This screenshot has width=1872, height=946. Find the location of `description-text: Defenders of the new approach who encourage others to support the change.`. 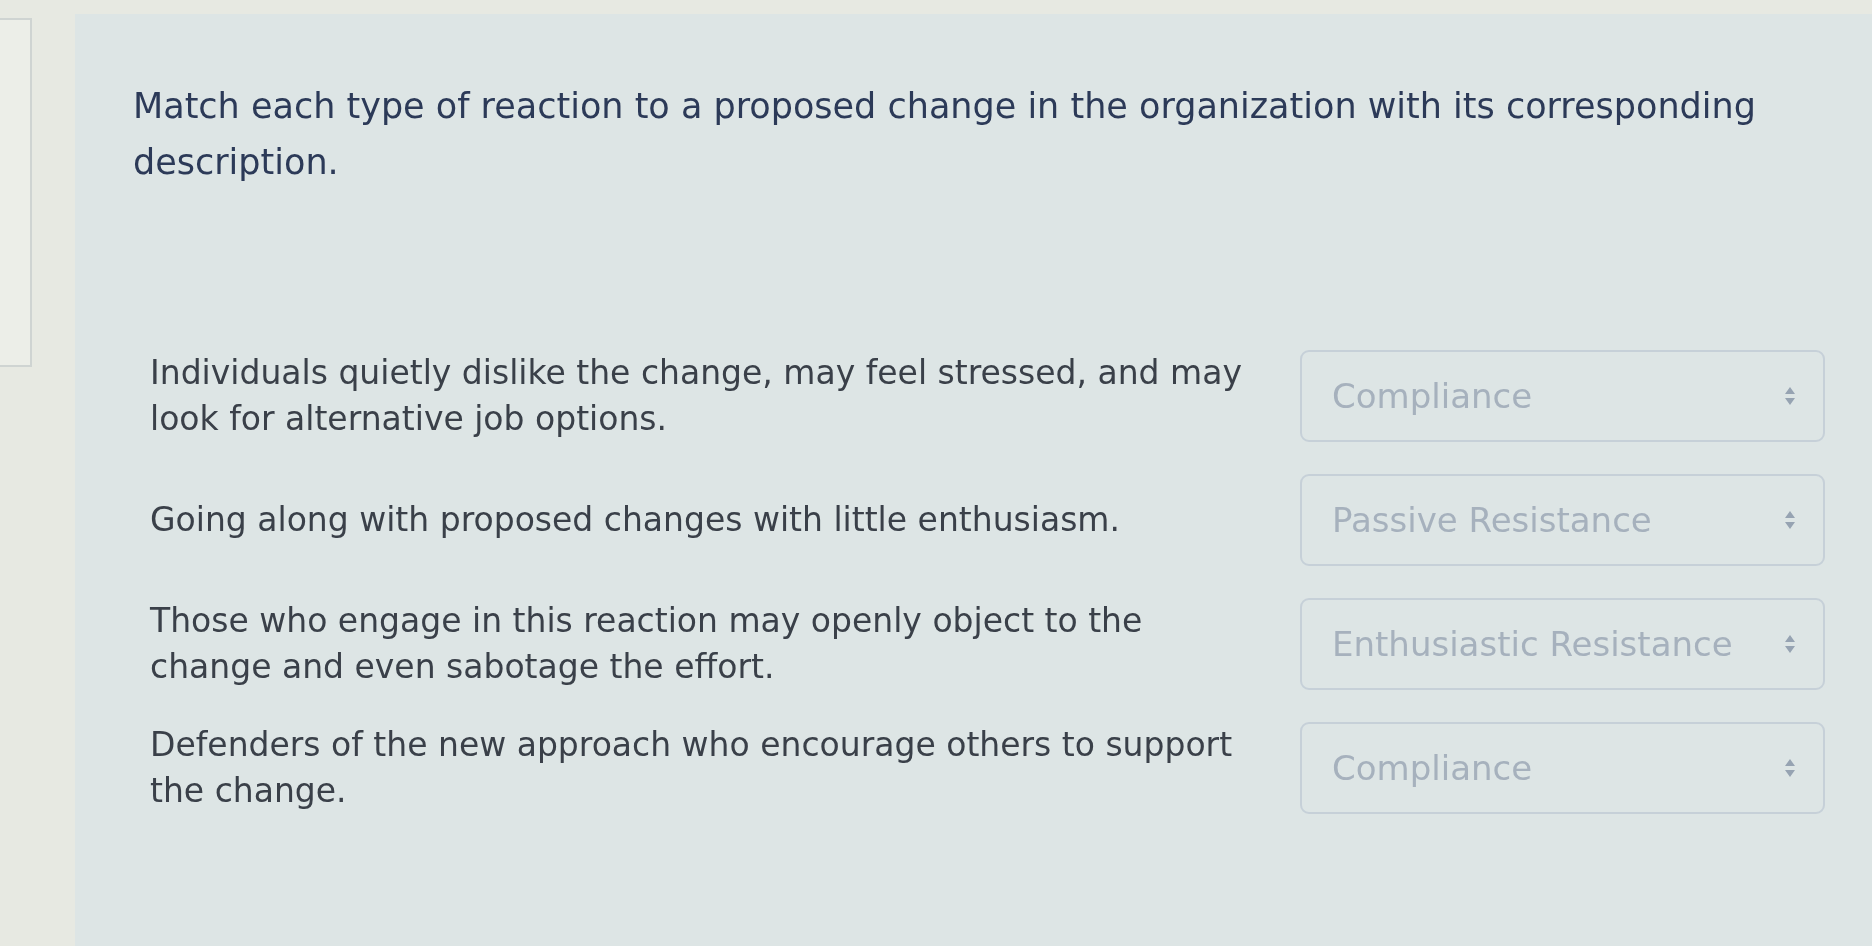

description-text: Defenders of the new approach who encourage others to support the change. is located at coordinates (692, 768).